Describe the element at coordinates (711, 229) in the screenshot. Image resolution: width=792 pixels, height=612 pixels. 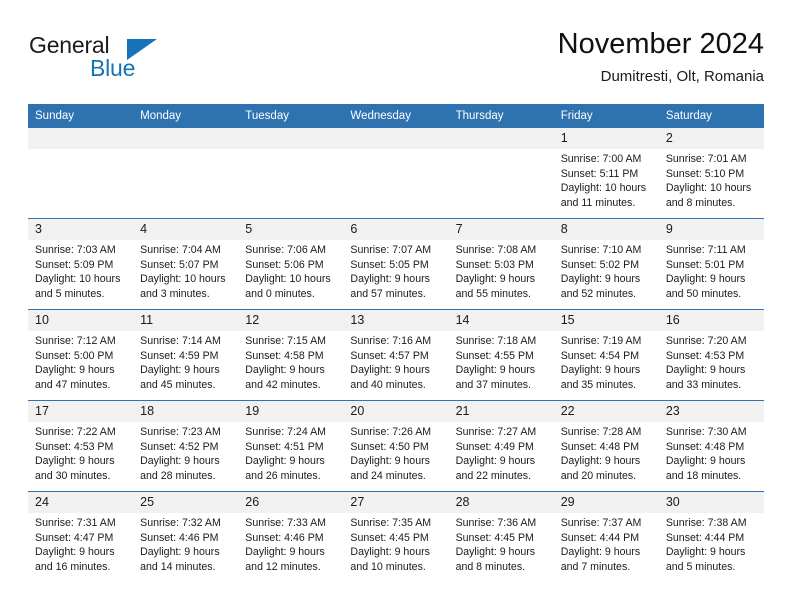
I see `day-number: 9` at that location.